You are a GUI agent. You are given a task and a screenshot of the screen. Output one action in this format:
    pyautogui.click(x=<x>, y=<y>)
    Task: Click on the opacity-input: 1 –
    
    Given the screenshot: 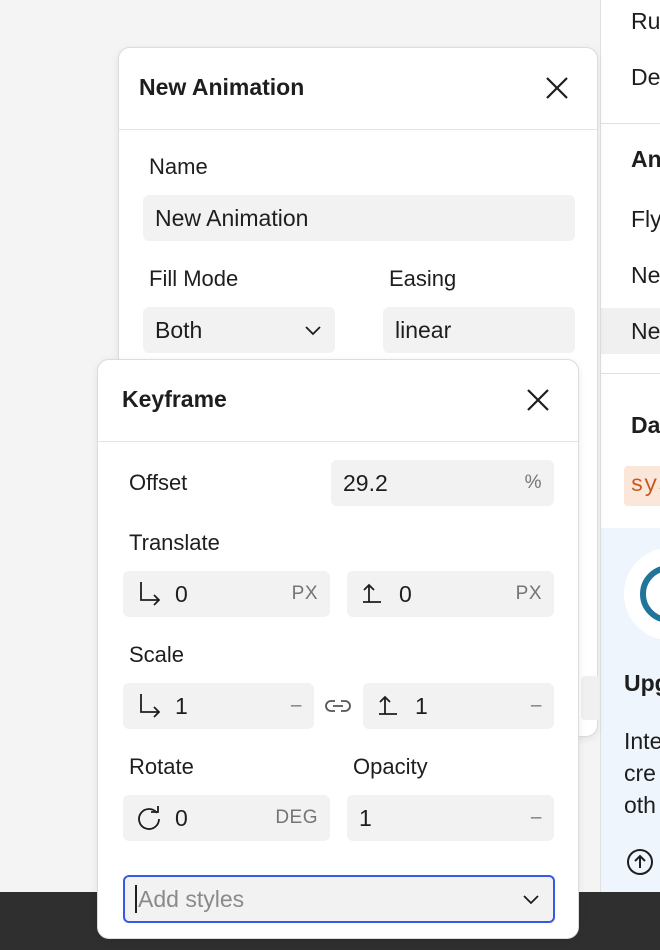 What is the action you would take?
    pyautogui.click(x=450, y=818)
    